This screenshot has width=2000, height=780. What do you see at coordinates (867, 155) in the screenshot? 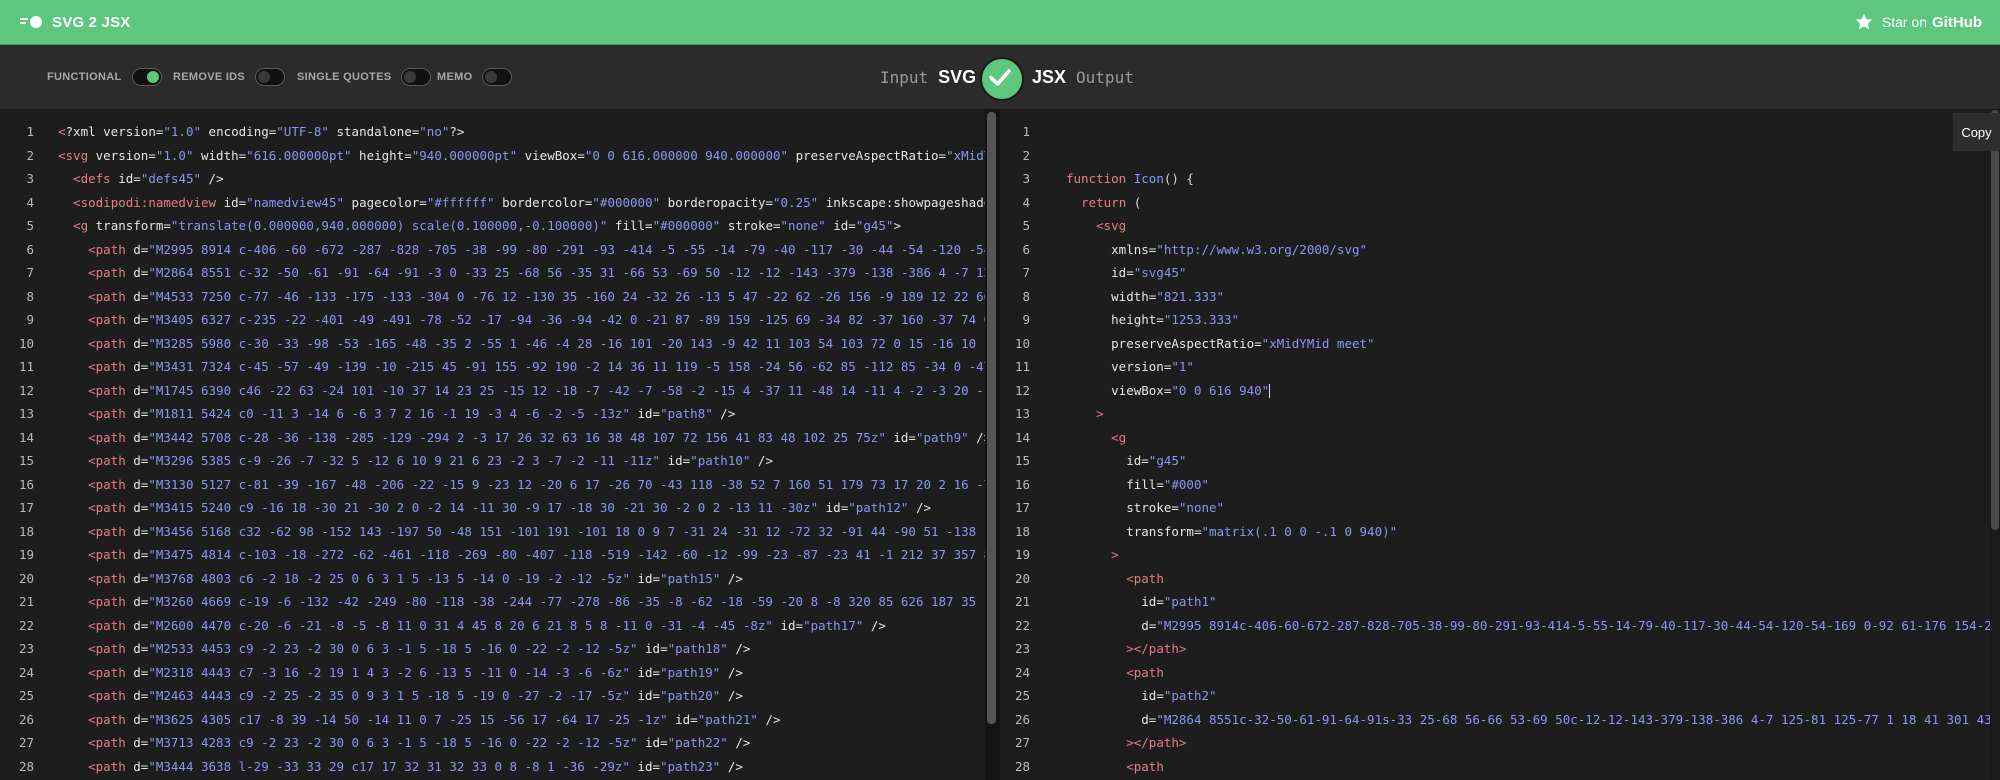
I see `code-token: preserveAspectRatio=` at bounding box center [867, 155].